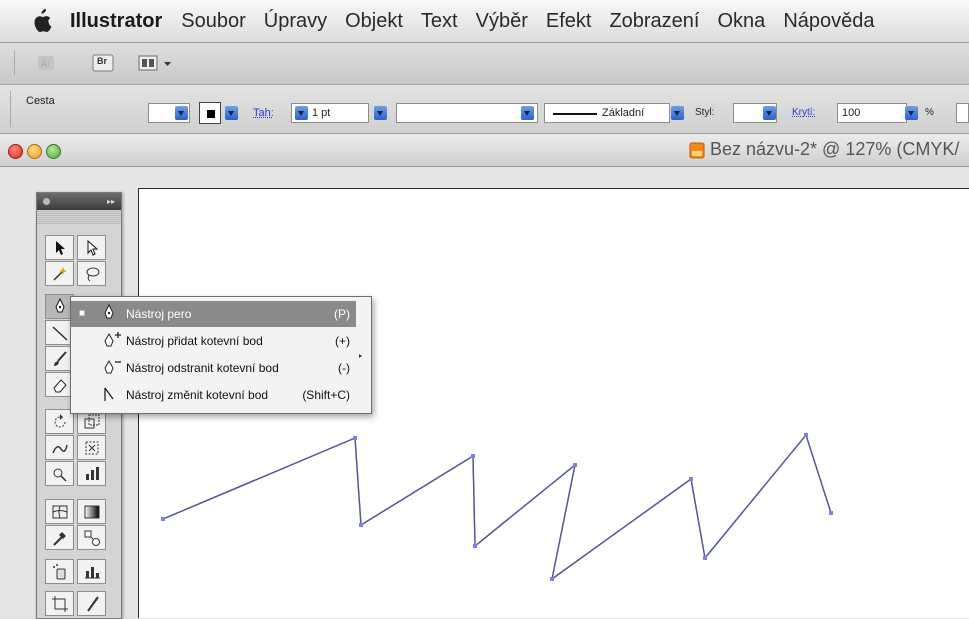 Image resolution: width=969 pixels, height=619 pixels. I want to click on close-window-button, so click(15, 151).